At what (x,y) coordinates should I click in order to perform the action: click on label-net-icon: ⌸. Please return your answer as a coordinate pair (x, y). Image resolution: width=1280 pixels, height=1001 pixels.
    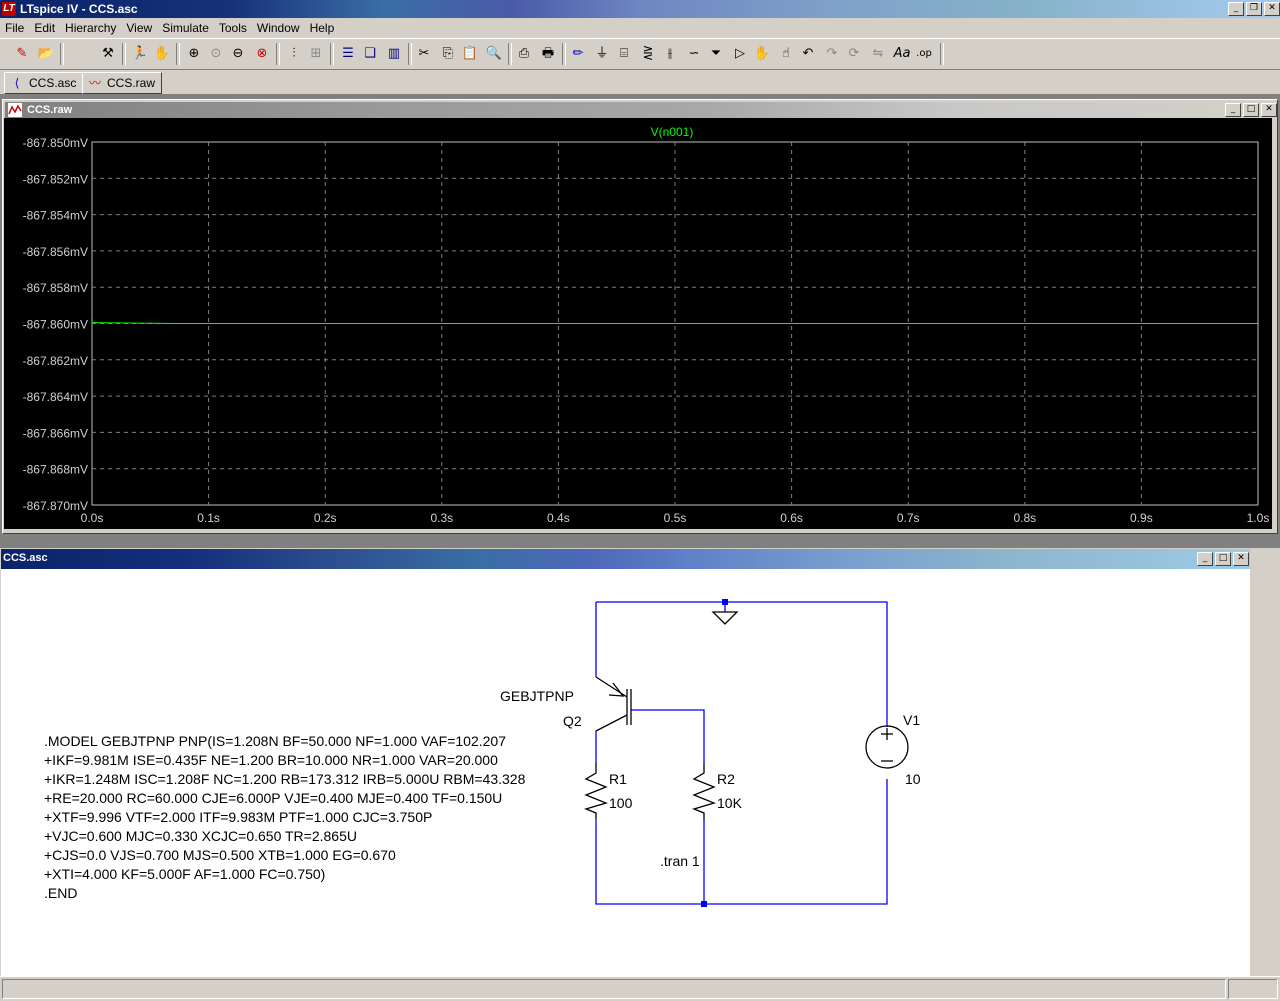
    Looking at the image, I should click on (624, 54).